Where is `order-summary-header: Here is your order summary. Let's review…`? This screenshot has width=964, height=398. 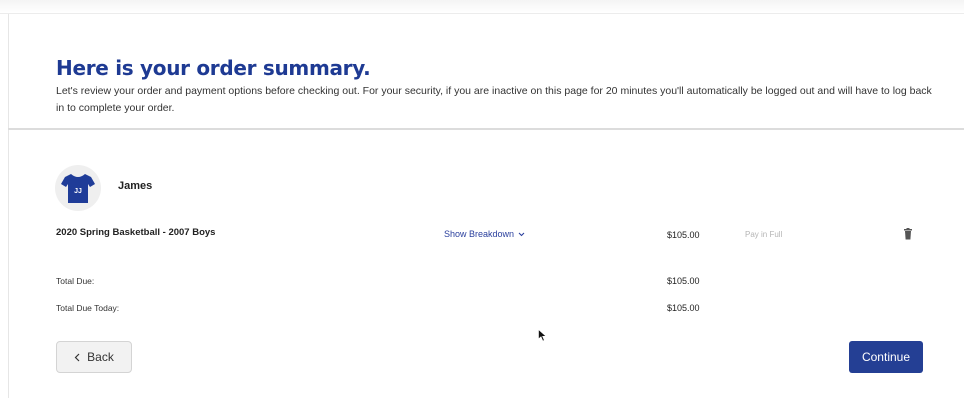 order-summary-header: Here is your order summary. Let's review… is located at coordinates (501, 86).